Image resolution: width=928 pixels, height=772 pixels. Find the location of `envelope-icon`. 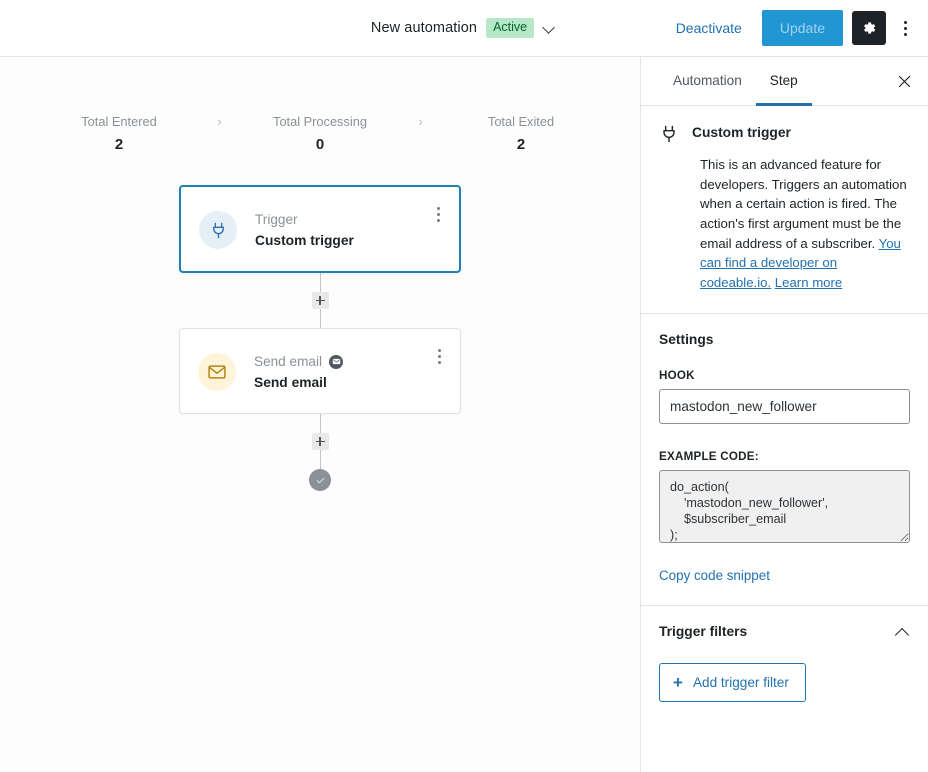

envelope-icon is located at coordinates (217, 372).